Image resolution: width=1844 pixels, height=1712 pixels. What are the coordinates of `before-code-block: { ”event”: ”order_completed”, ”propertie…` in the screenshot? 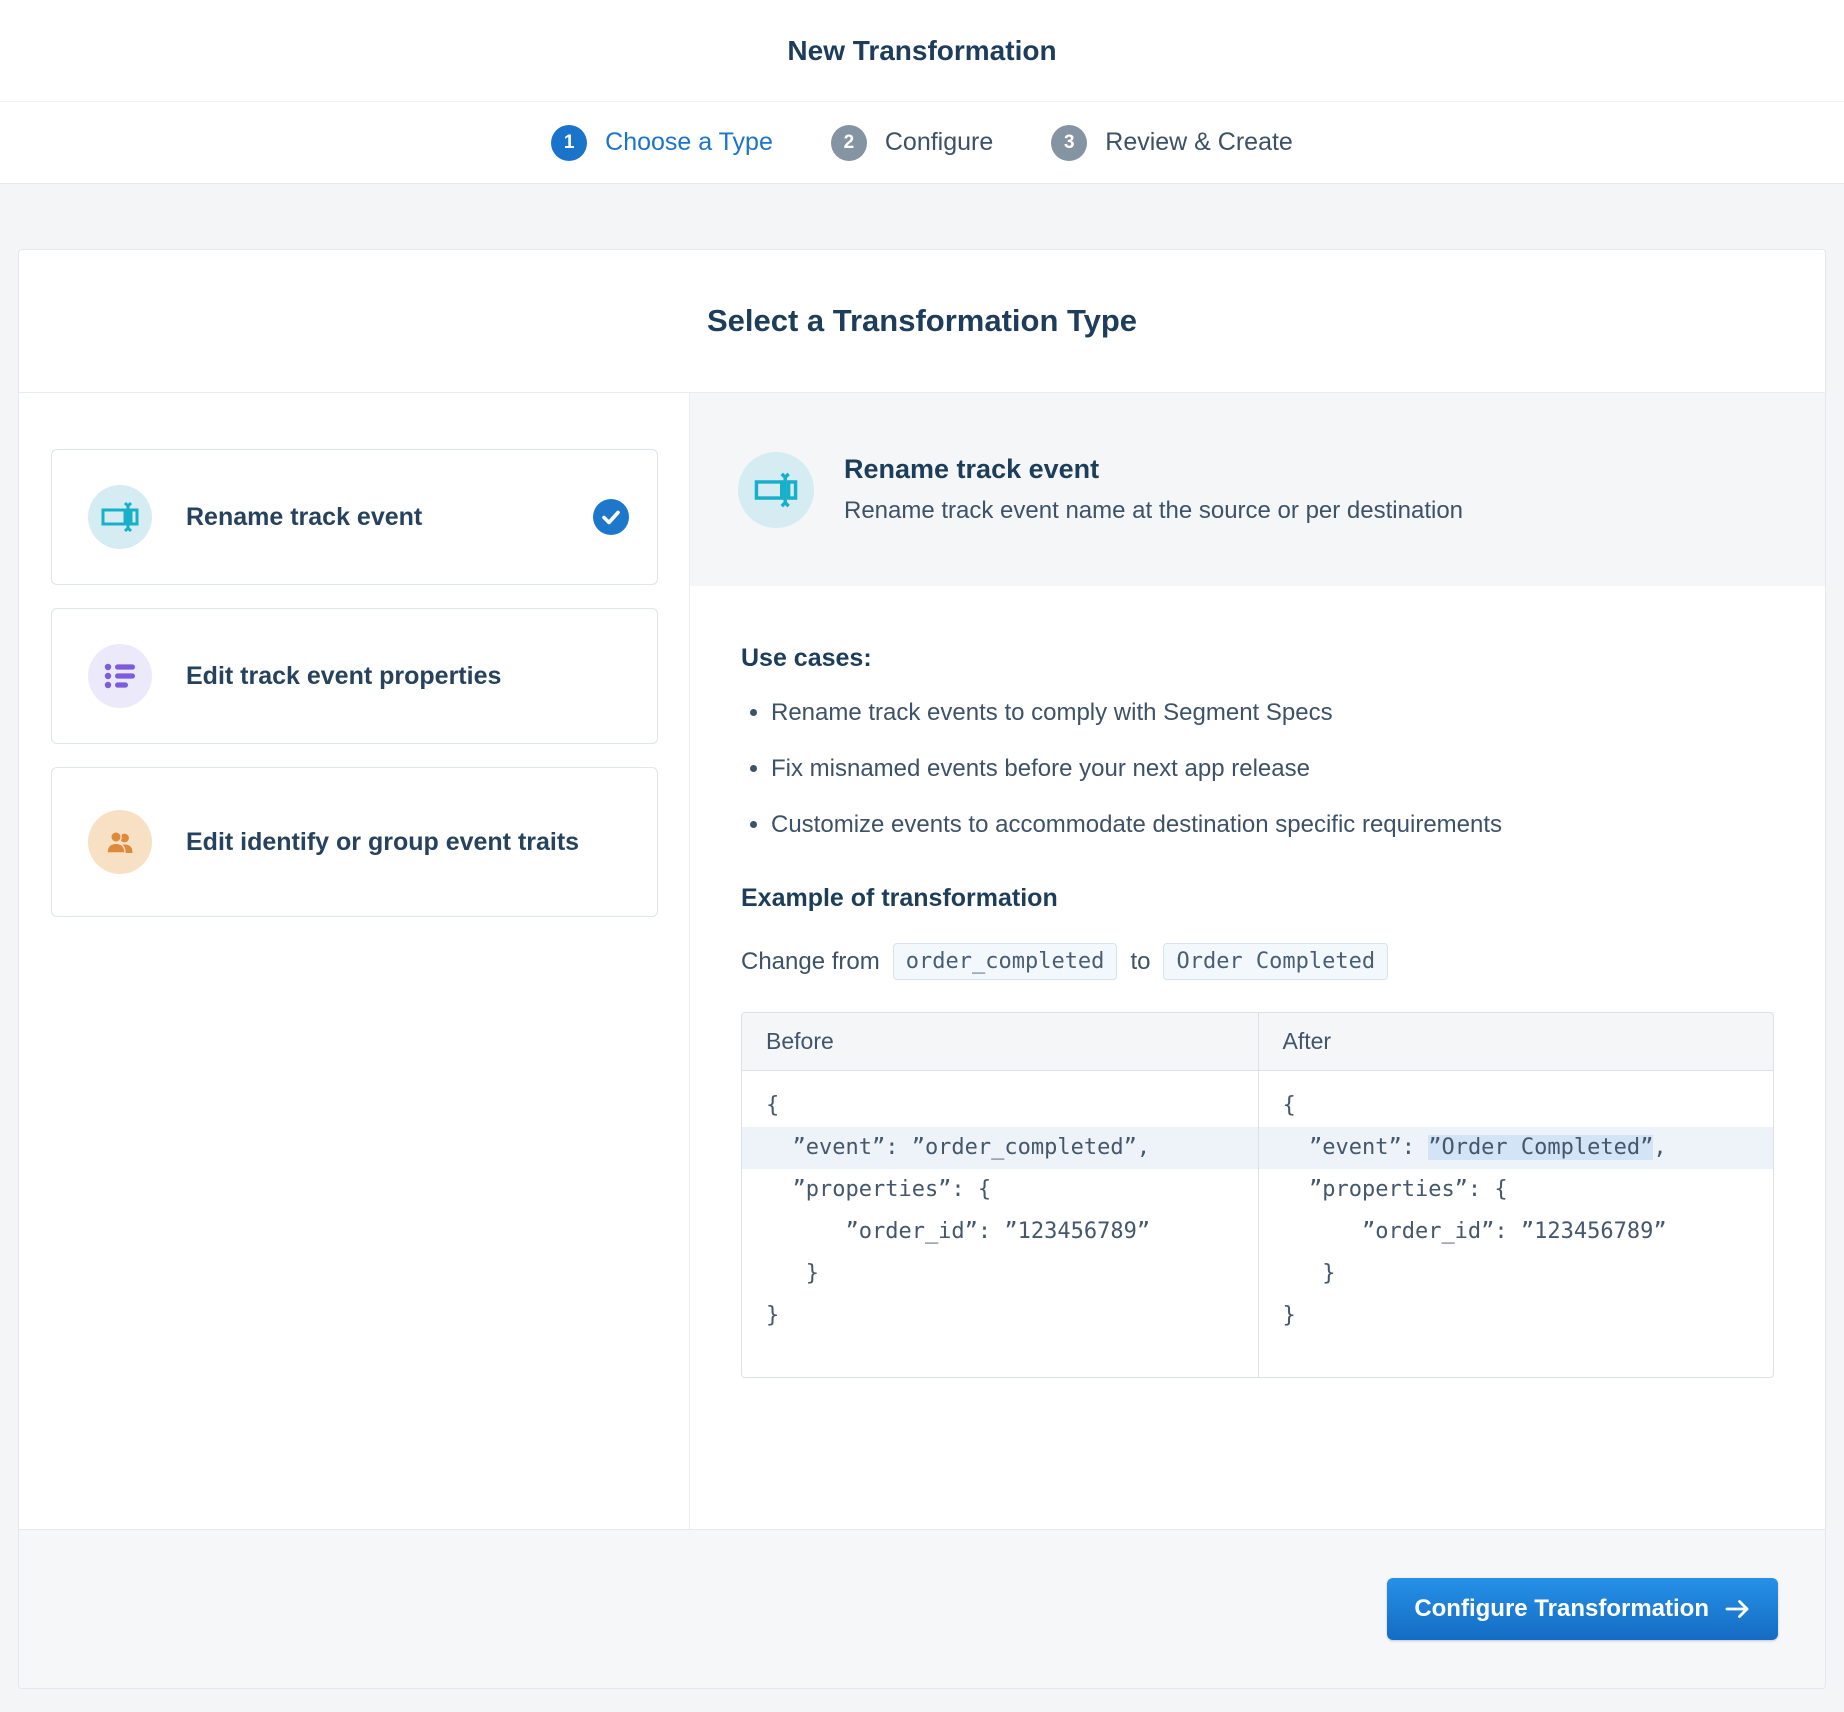 It's located at (1000, 1224).